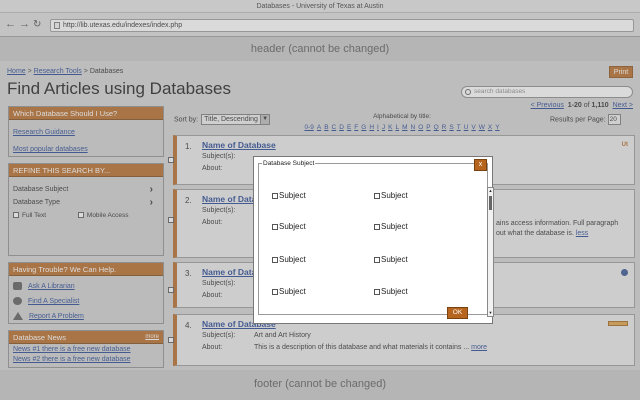 Image resolution: width=640 pixels, height=400 pixels. Describe the element at coordinates (289, 163) in the screenshot. I see `modal-legend: Database Subject` at that location.